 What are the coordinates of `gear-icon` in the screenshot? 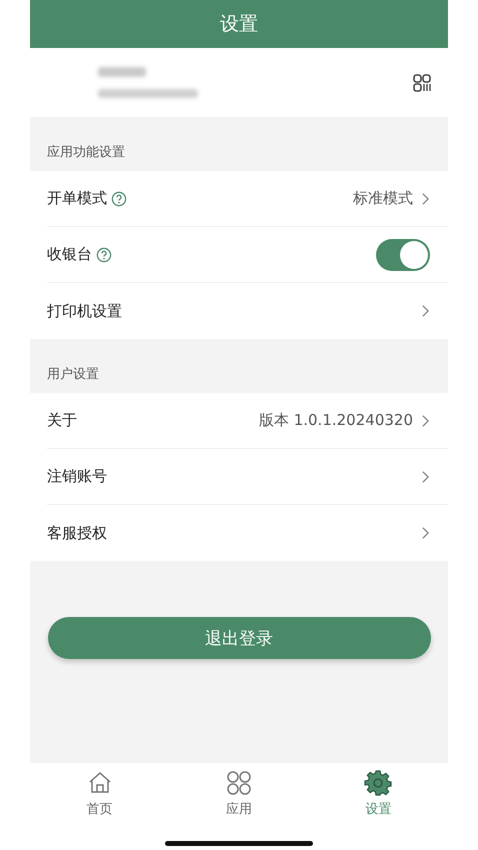 It's located at (378, 783).